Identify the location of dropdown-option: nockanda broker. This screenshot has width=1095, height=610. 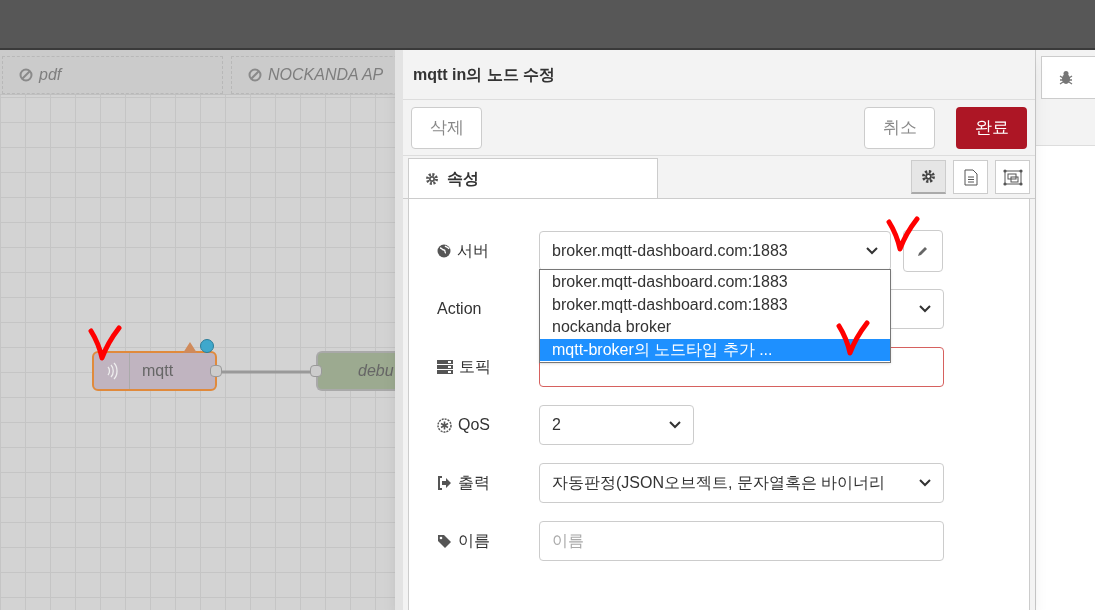
(715, 327).